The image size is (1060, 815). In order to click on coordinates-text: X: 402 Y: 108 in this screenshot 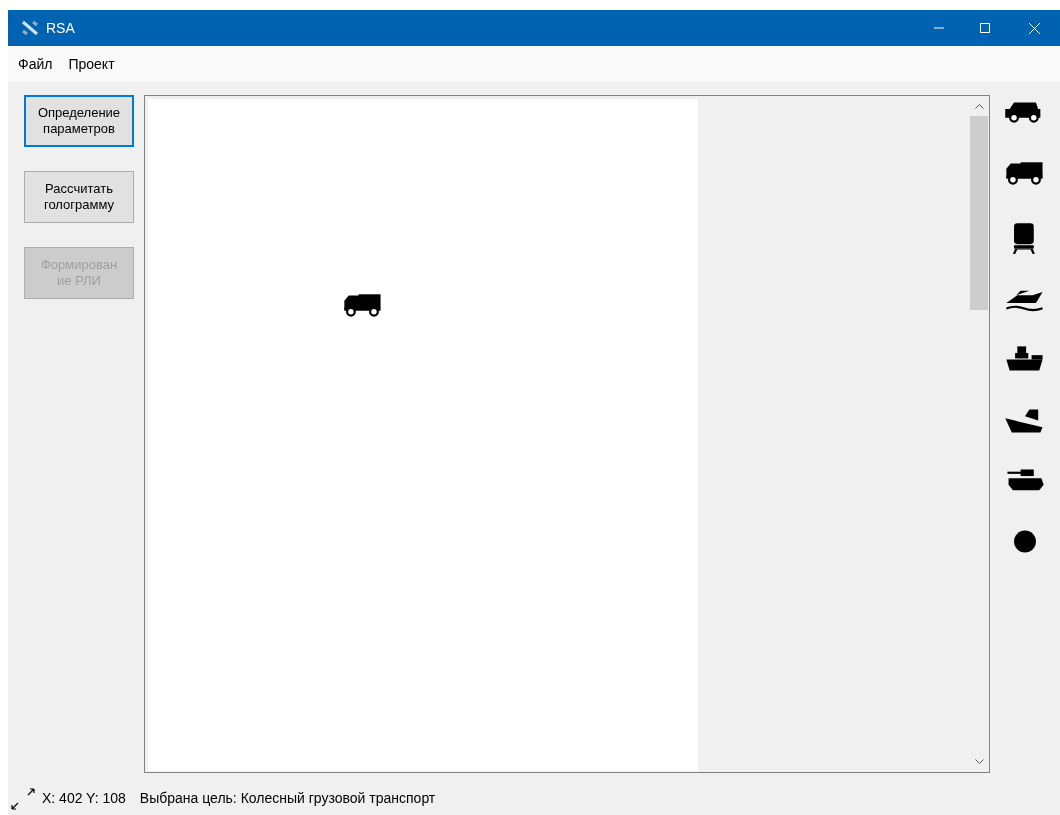, I will do `click(84, 798)`.